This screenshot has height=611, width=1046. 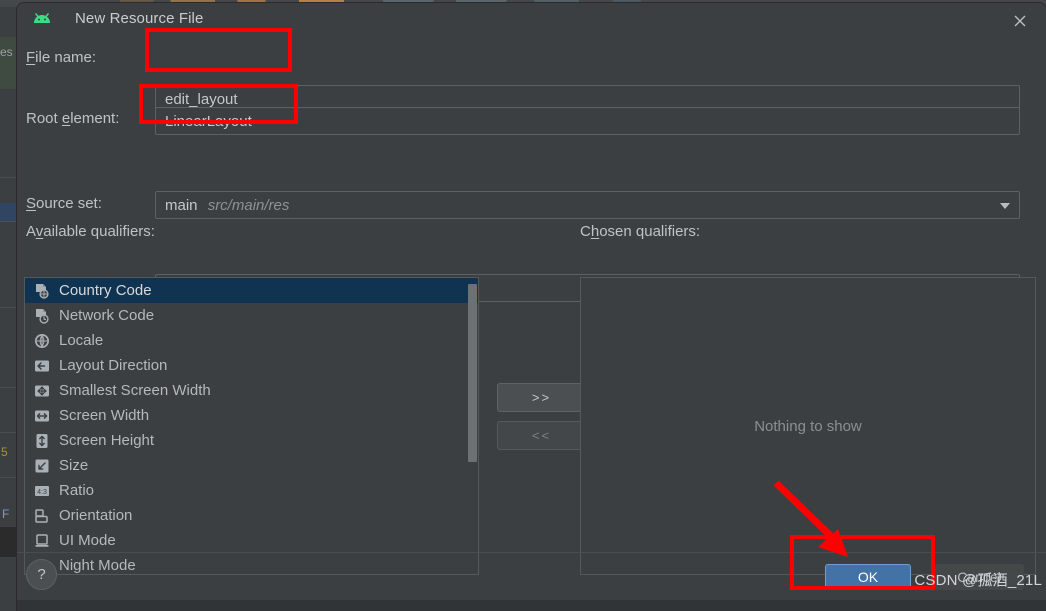 What do you see at coordinates (650, 231) in the screenshot?
I see `chosen-label-post: osen qualifiers:` at bounding box center [650, 231].